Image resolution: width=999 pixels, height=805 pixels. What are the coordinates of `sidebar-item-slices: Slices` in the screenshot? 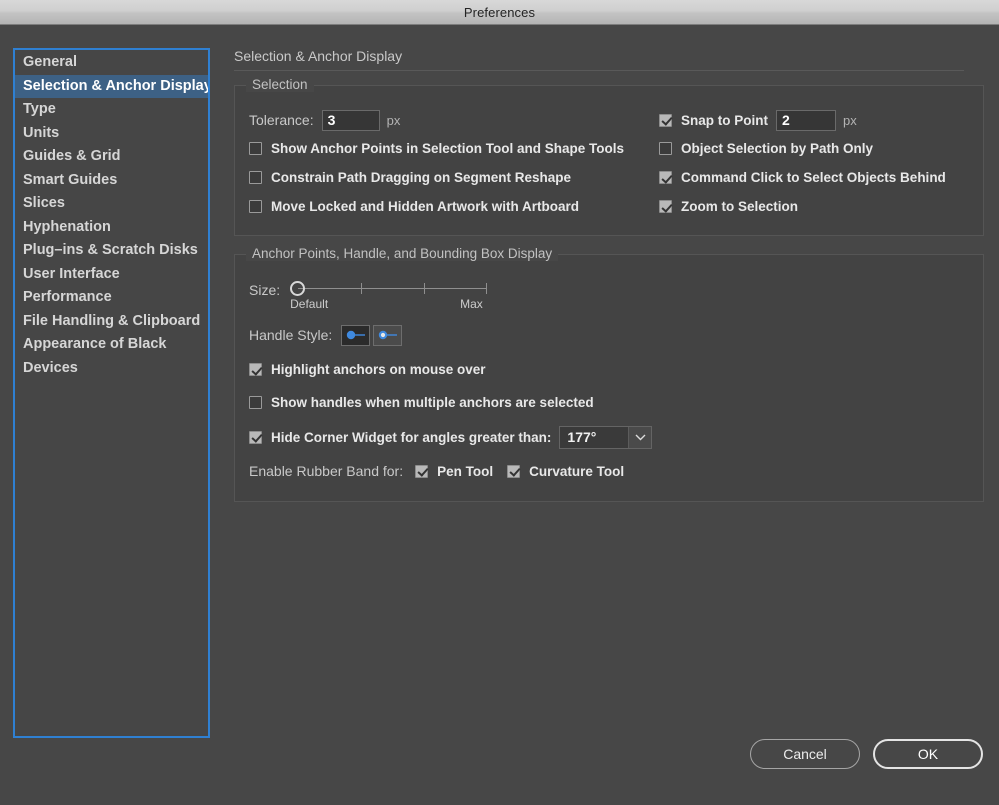 It's located at (111, 204).